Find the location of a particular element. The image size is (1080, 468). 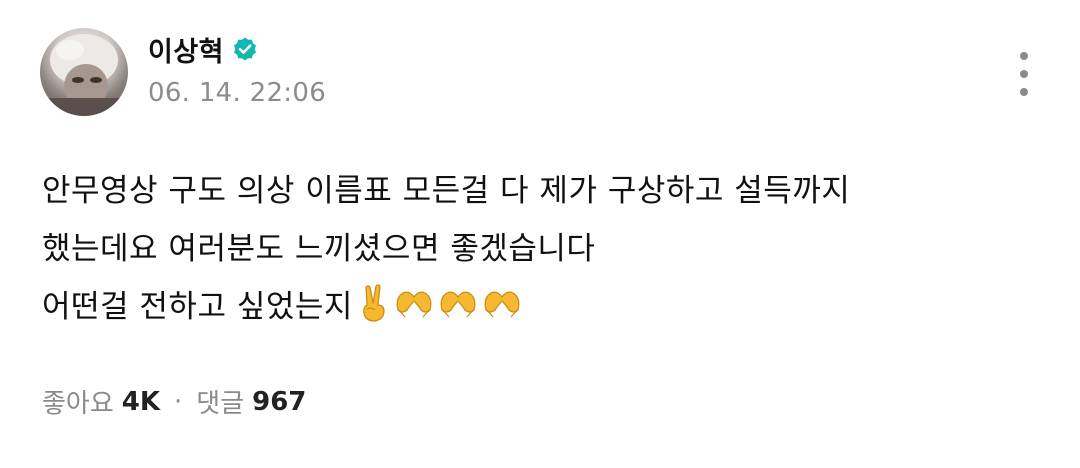

post-timestamp: 06. 14. 22:06 is located at coordinates (237, 93).